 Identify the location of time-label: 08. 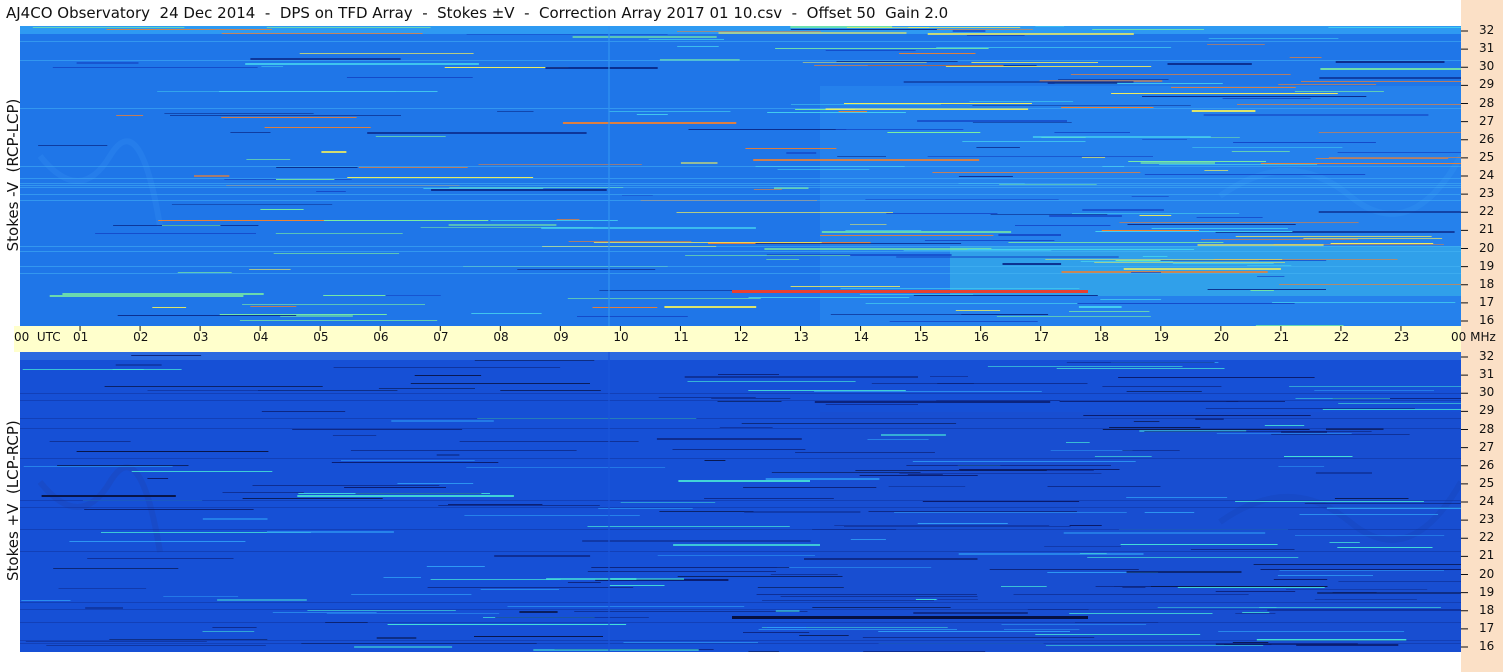
(501, 337).